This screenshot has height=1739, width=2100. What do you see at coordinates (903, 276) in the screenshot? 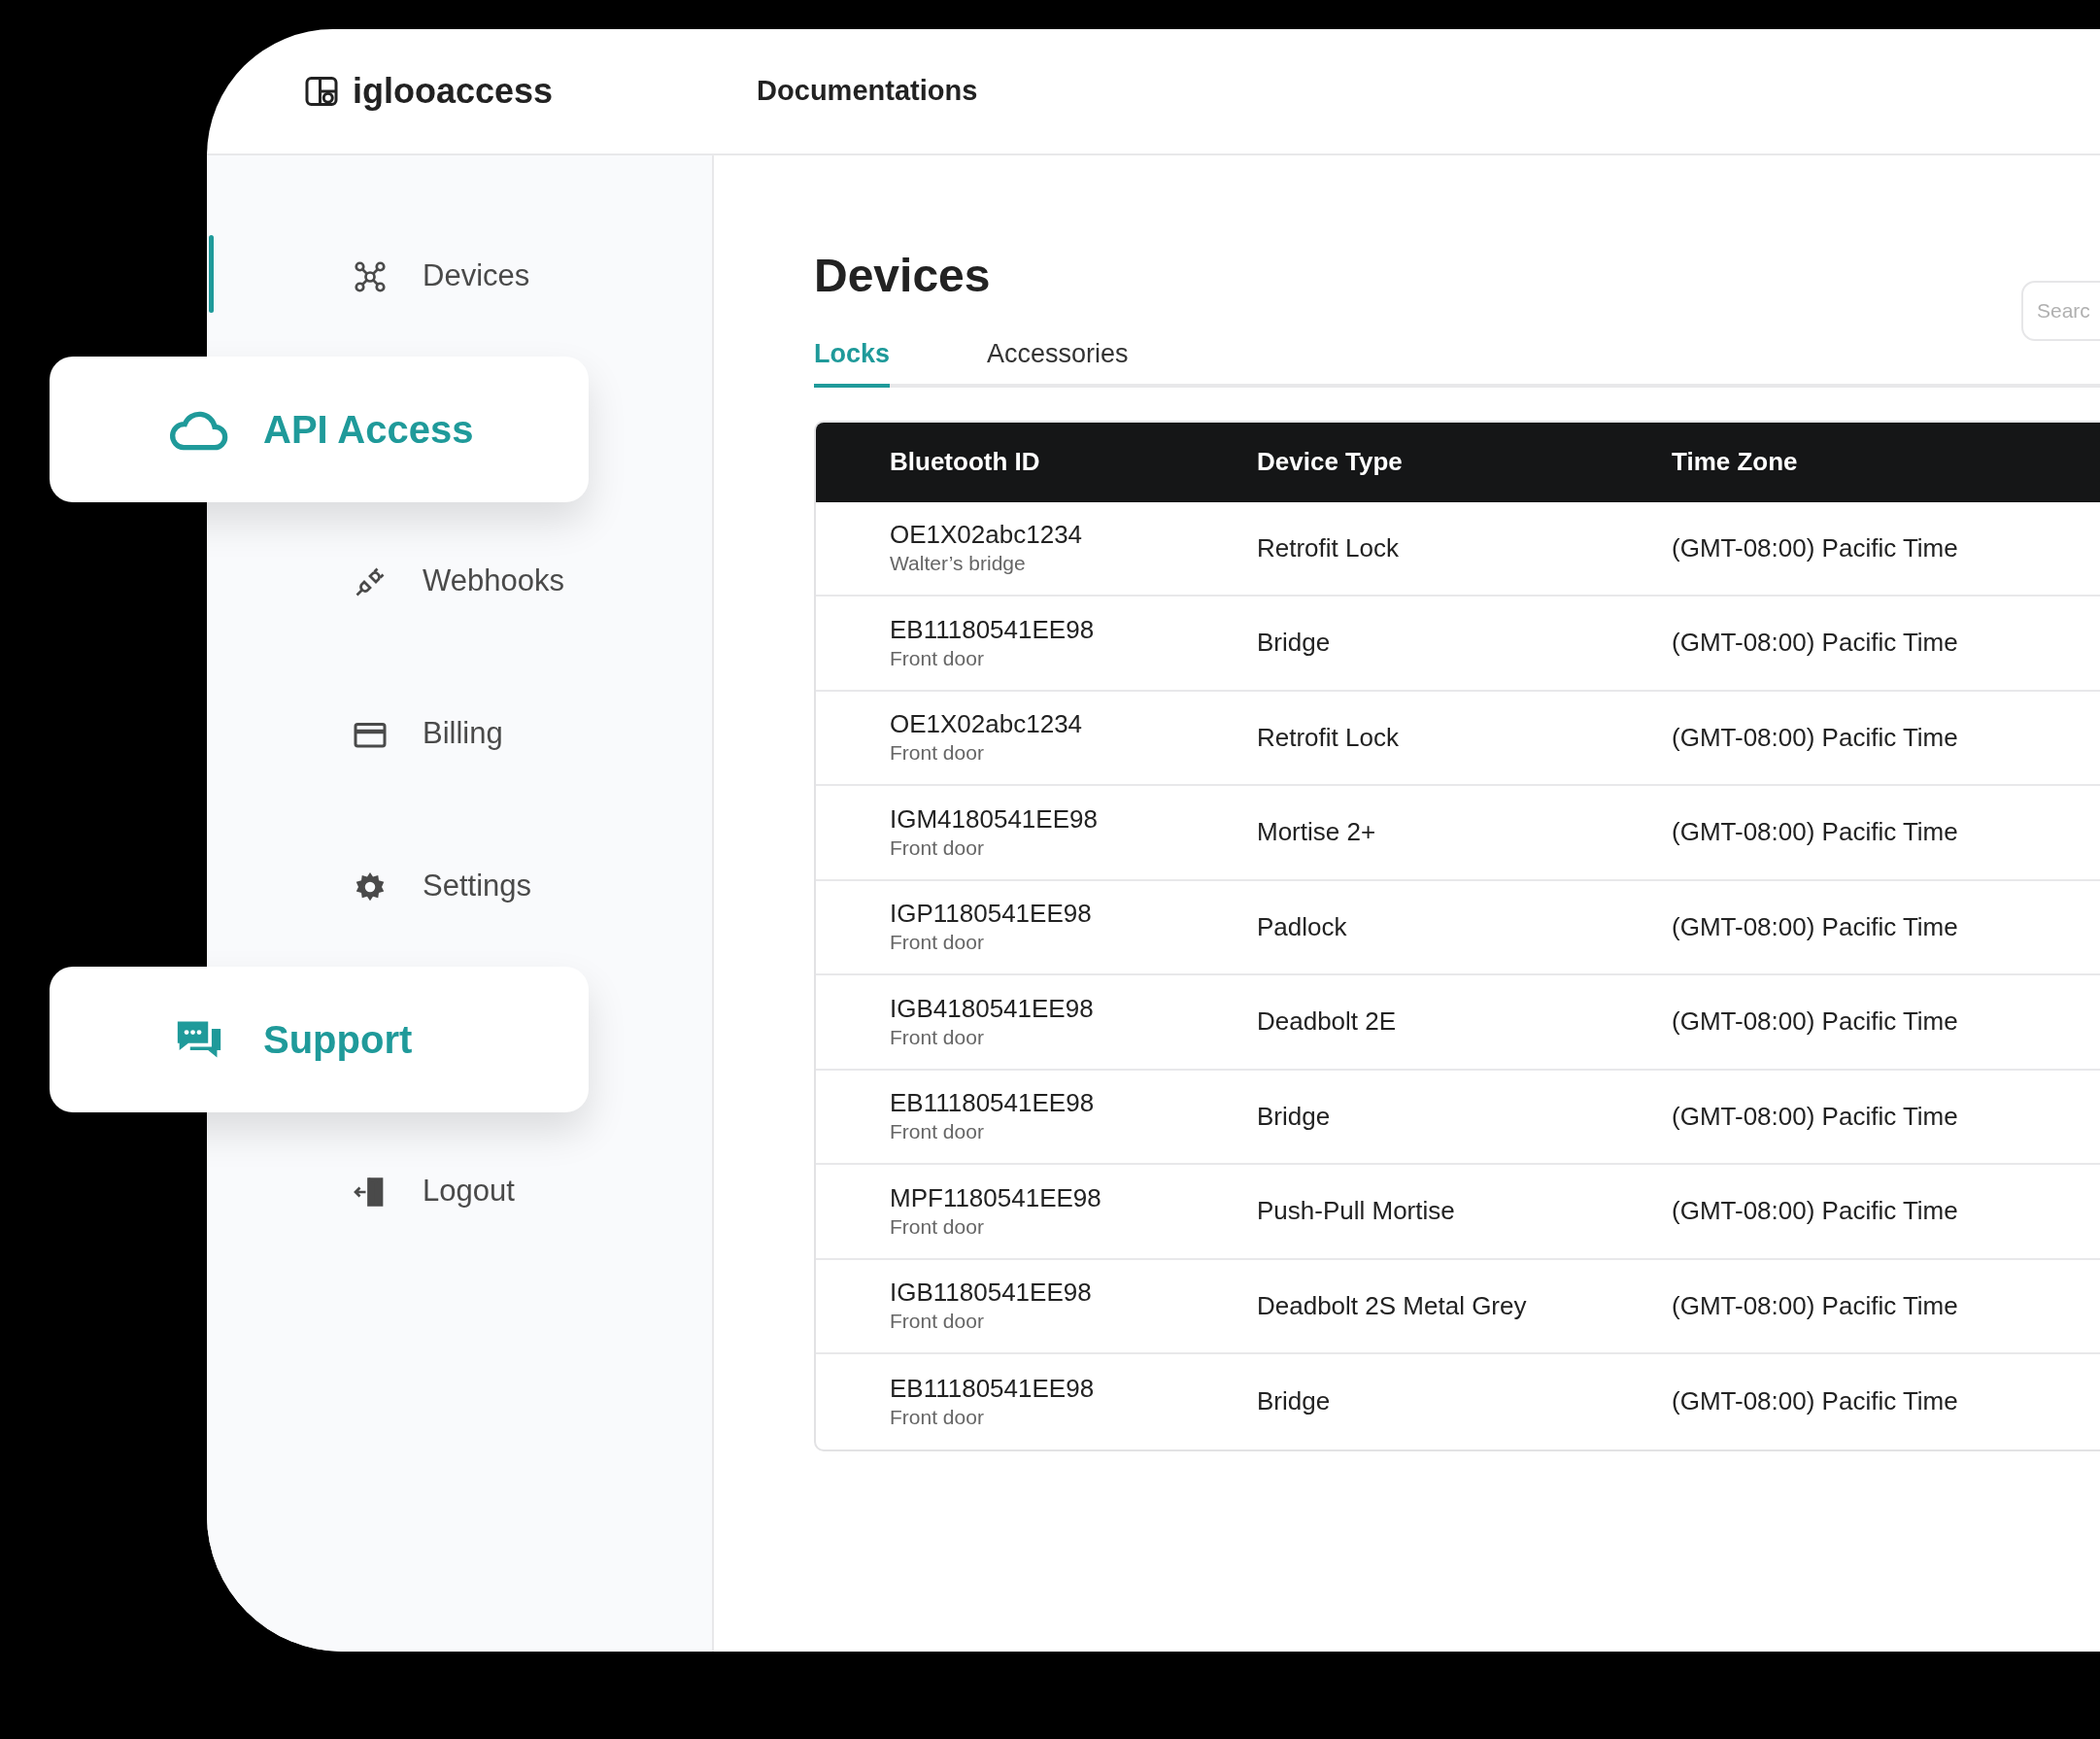
I see `page-title: Devices` at bounding box center [903, 276].